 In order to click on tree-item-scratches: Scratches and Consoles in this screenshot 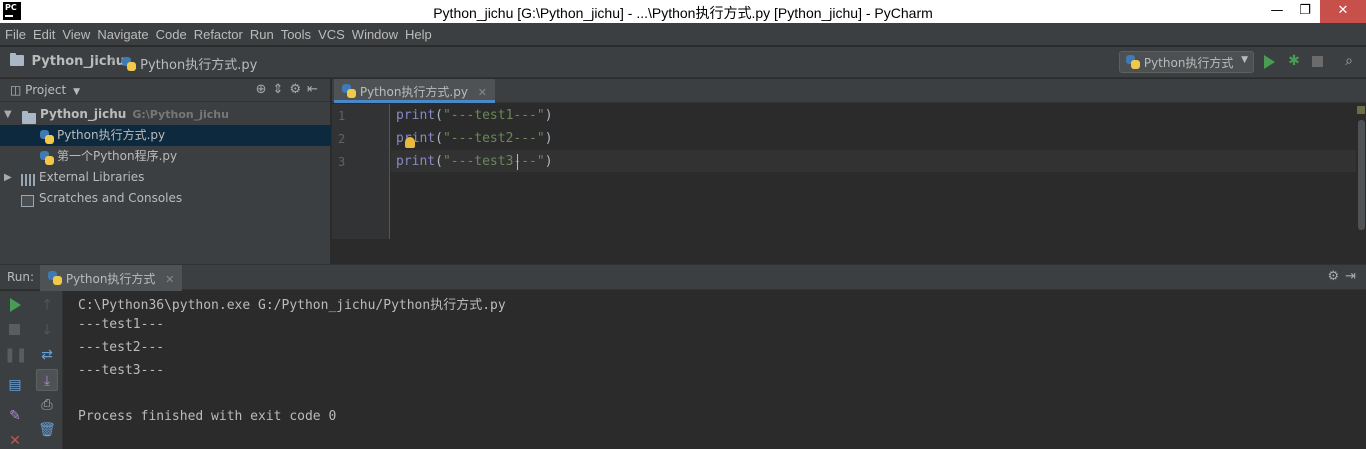, I will do `click(165, 198)`.